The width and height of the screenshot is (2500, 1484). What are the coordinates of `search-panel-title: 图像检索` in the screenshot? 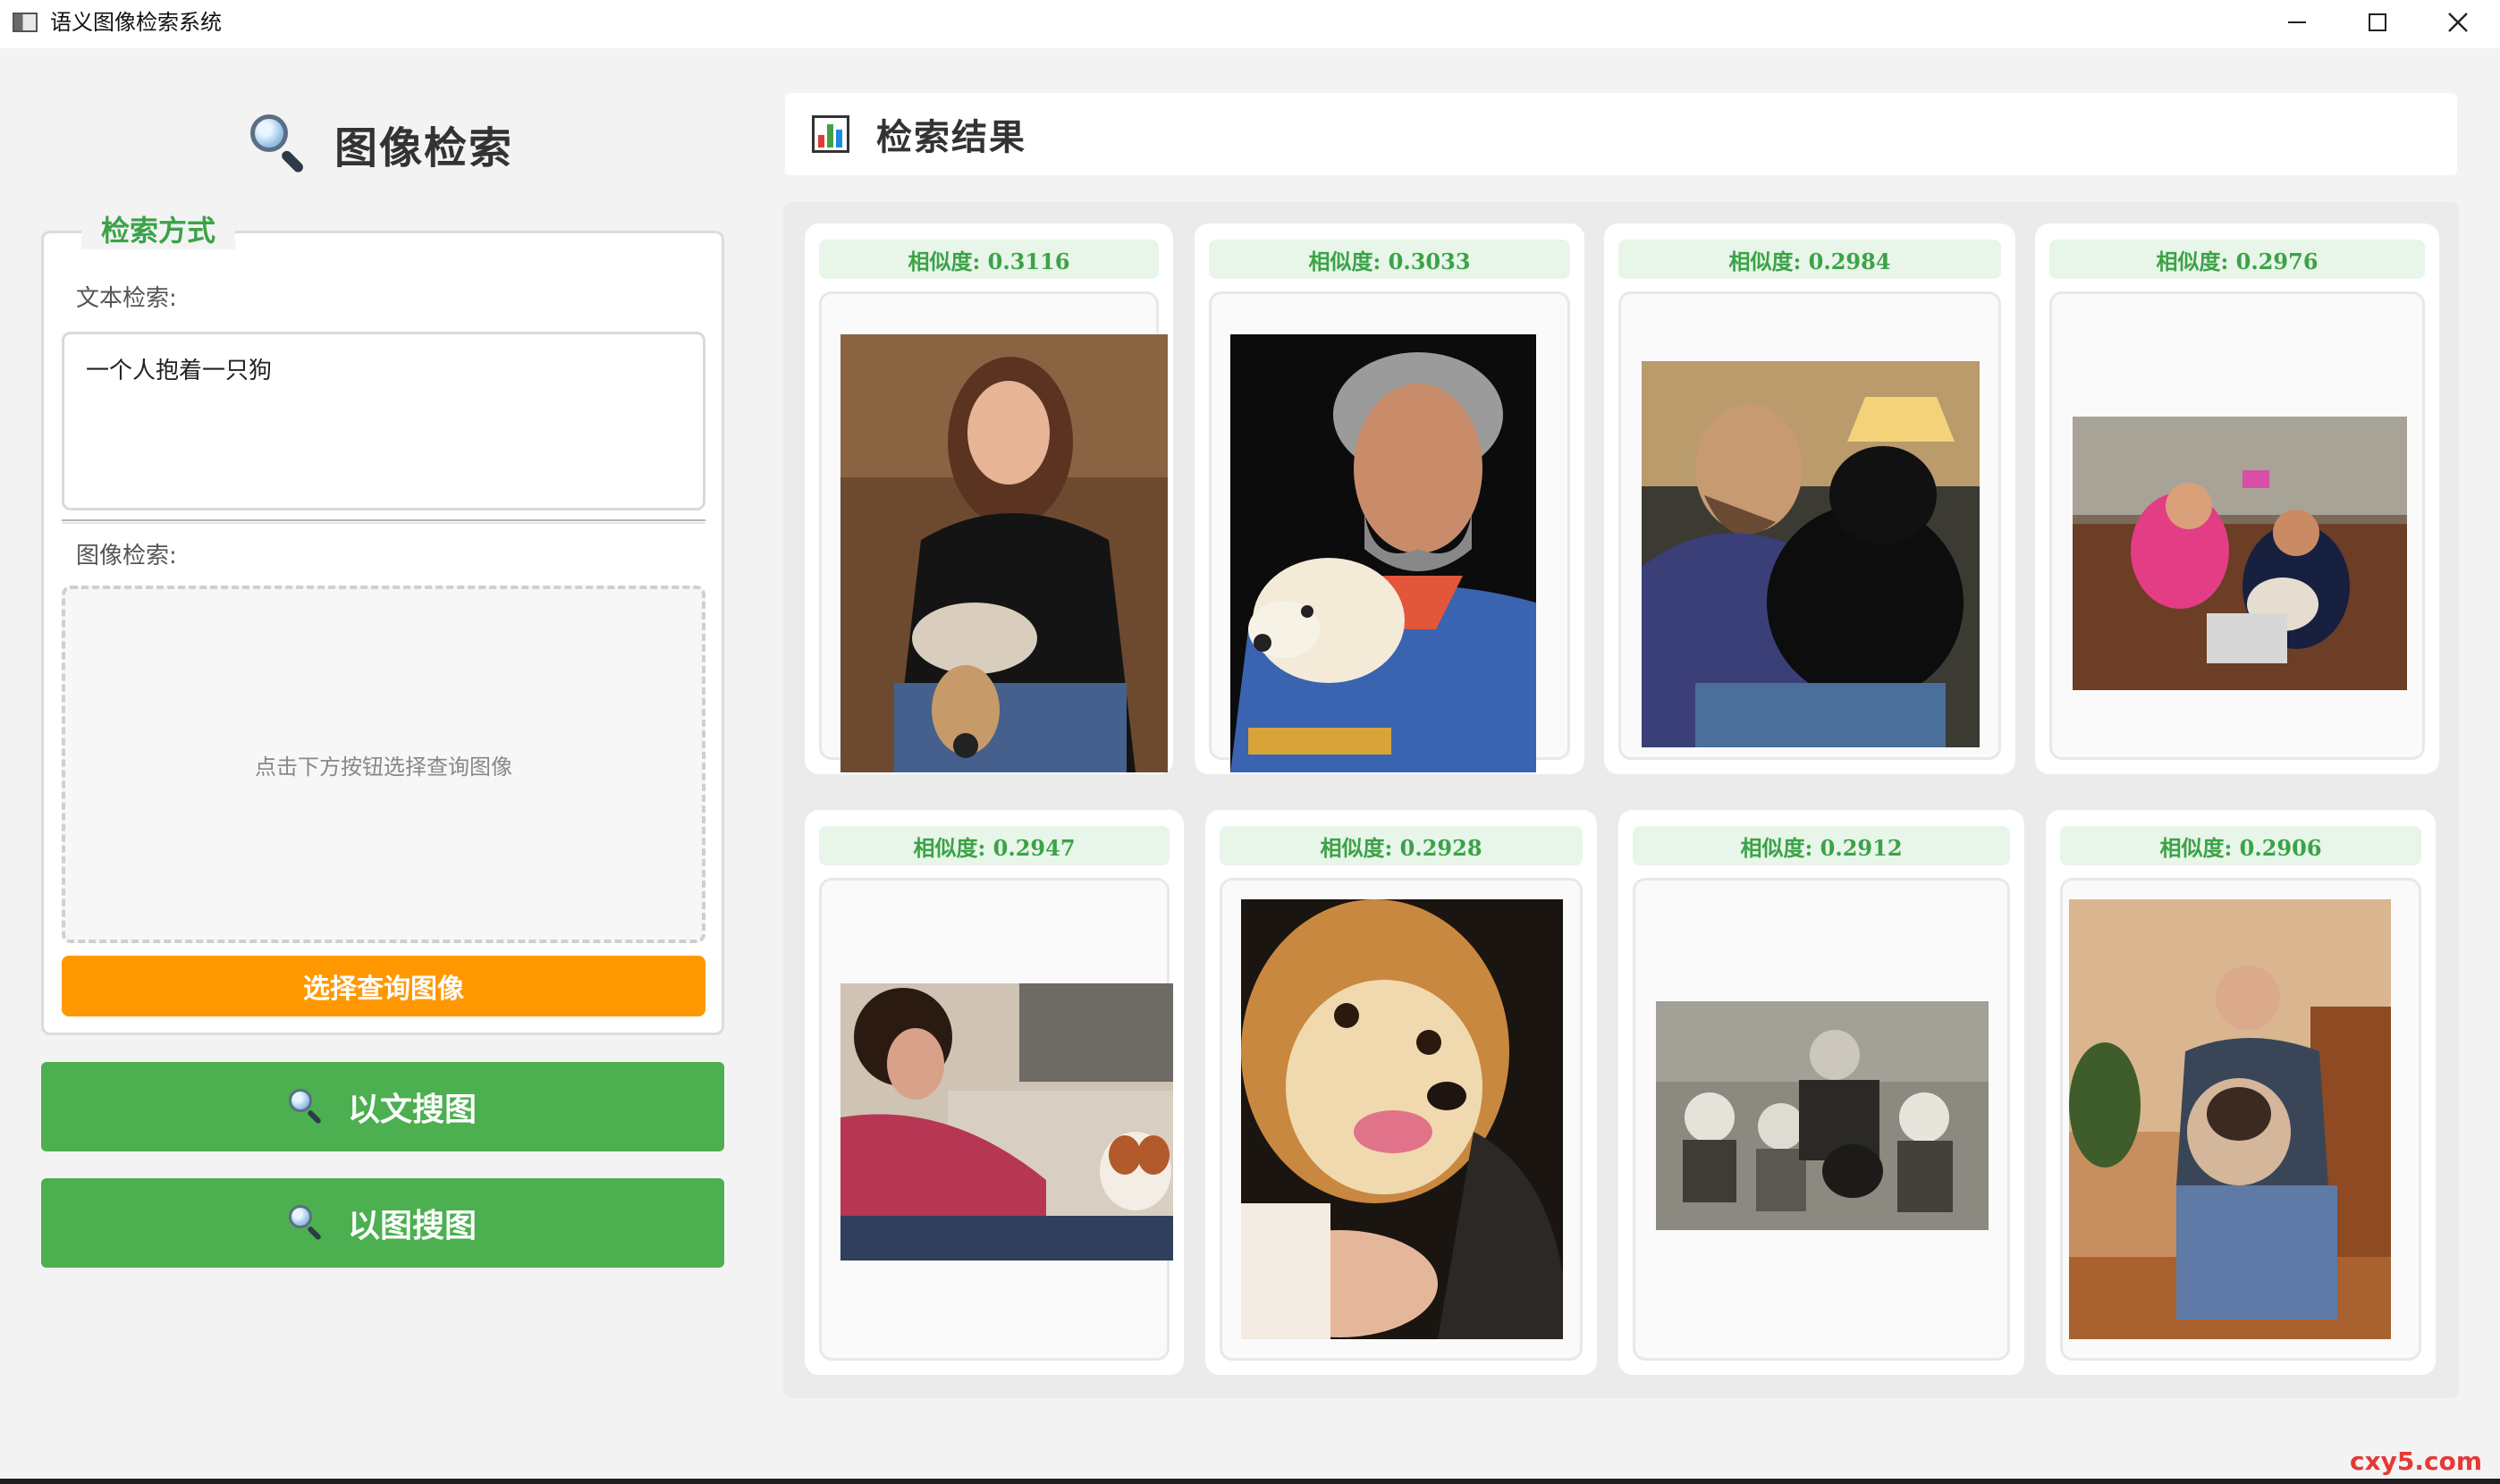 It's located at (381, 144).